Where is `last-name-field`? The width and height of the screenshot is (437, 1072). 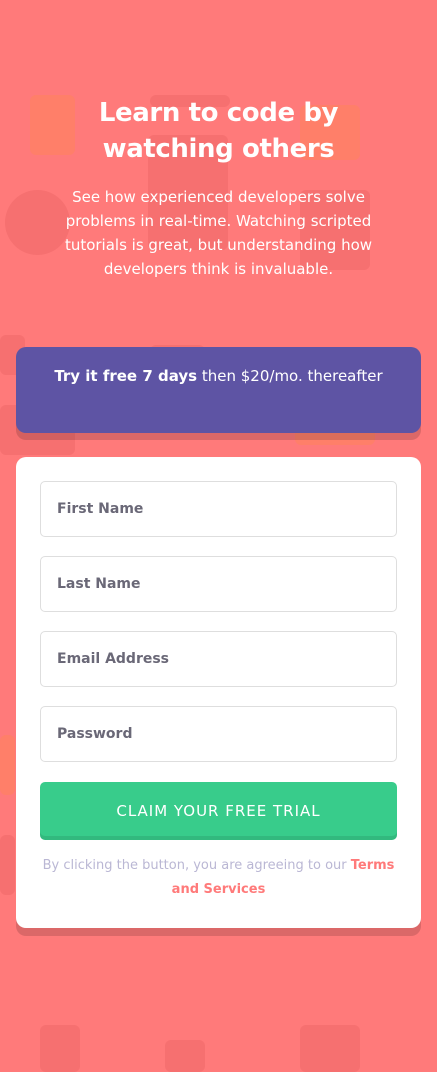
last-name-field is located at coordinates (218, 584).